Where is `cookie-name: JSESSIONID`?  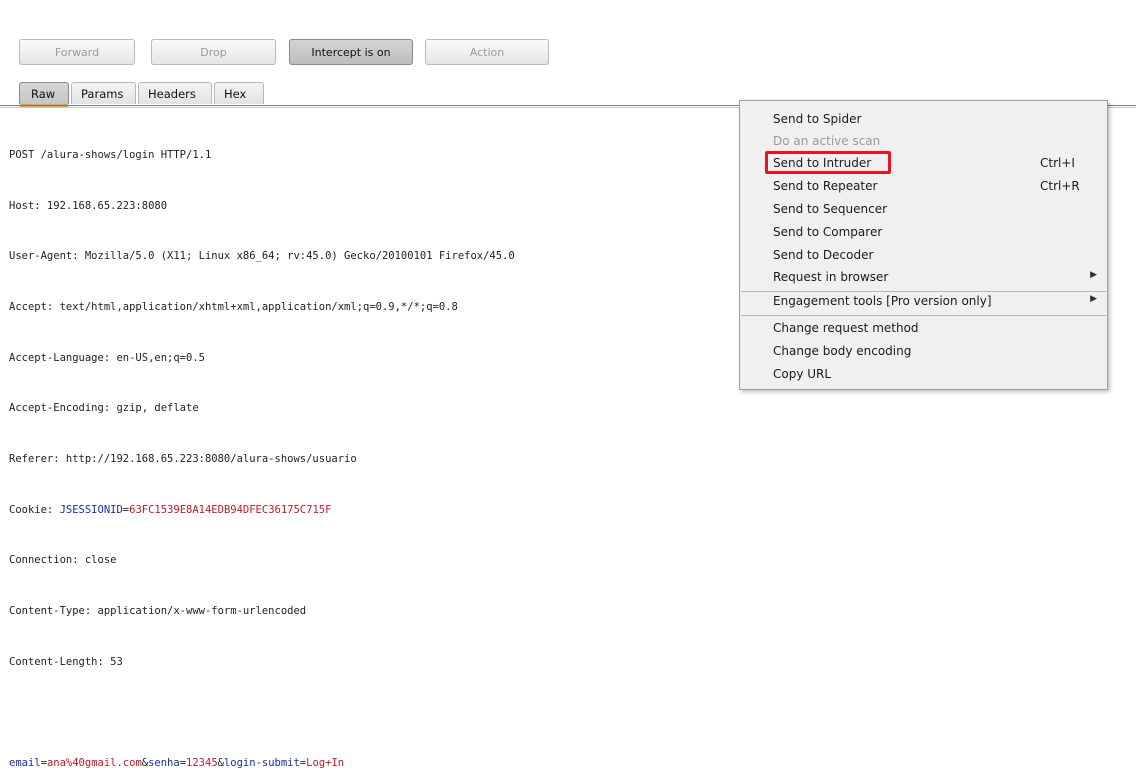
cookie-name: JSESSIONID is located at coordinates (91, 509).